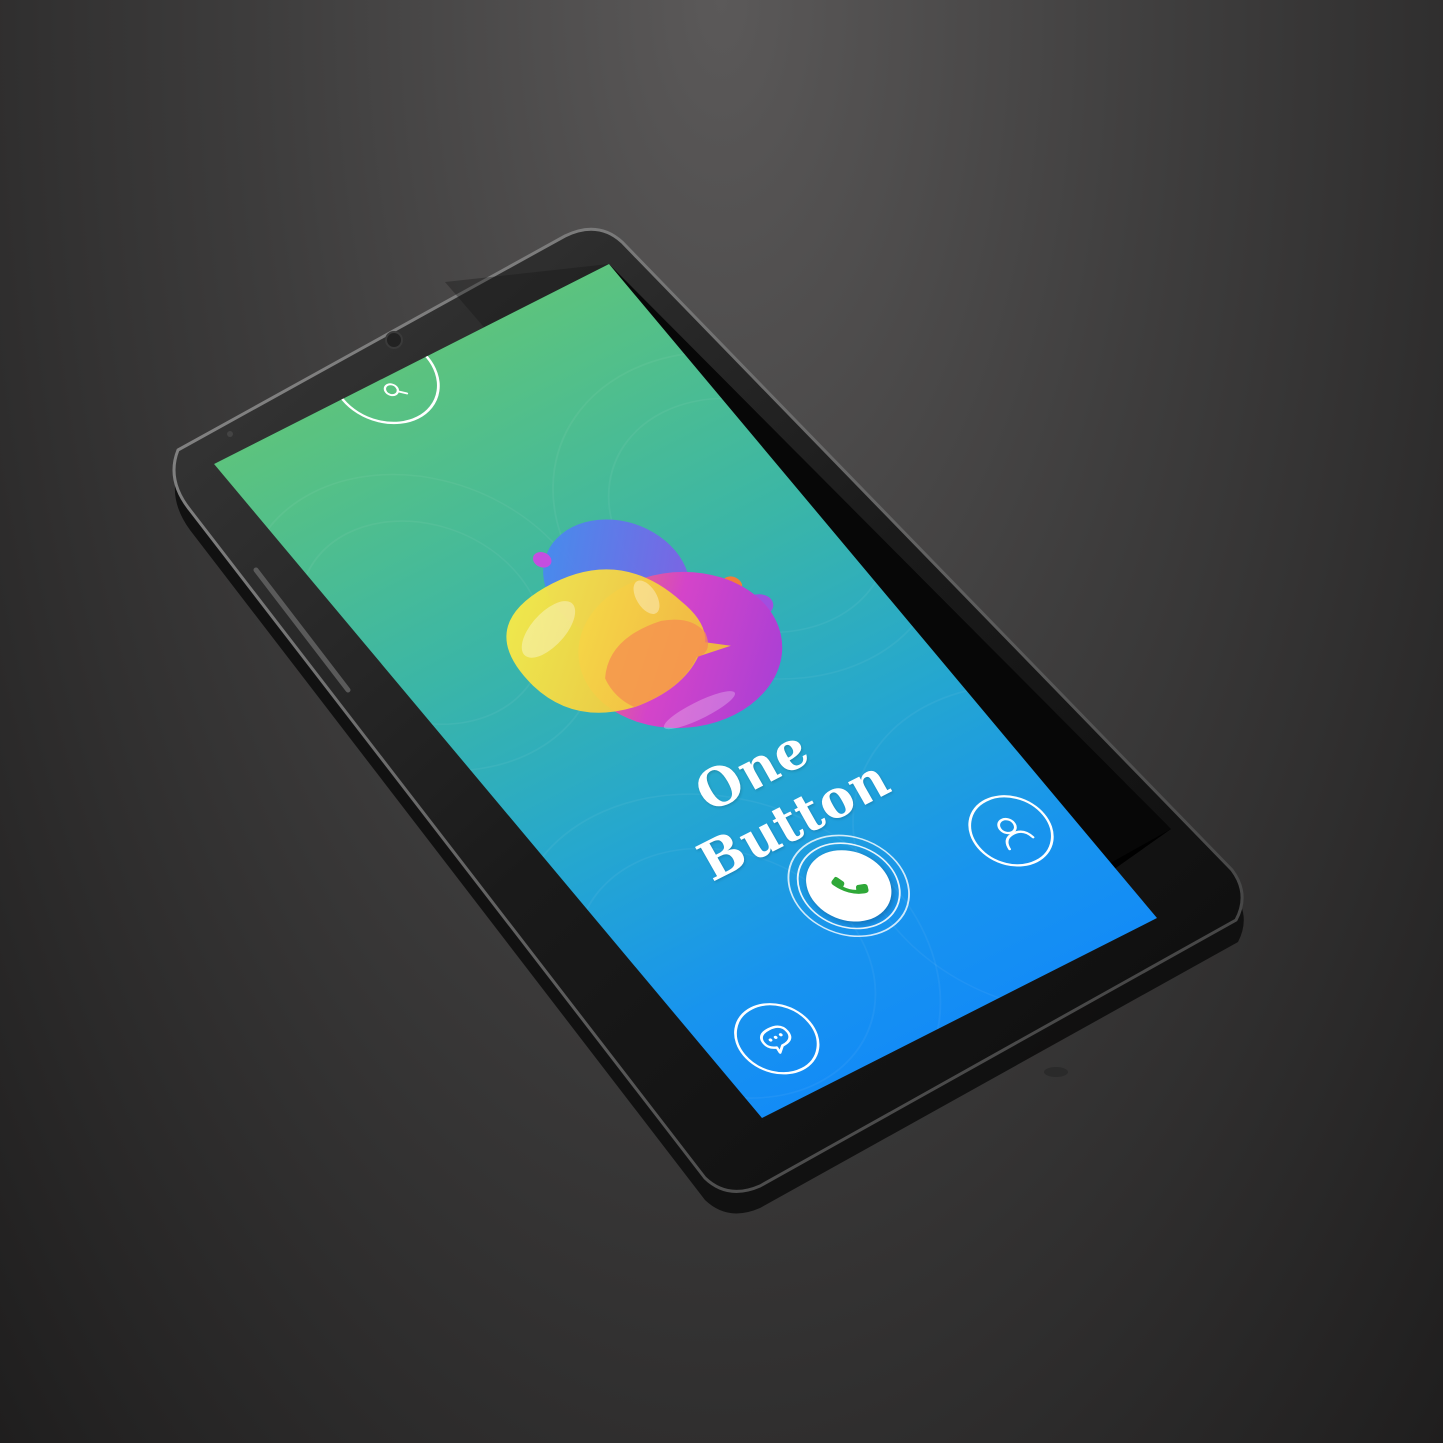  I want to click on user-icon, so click(1016, 834).